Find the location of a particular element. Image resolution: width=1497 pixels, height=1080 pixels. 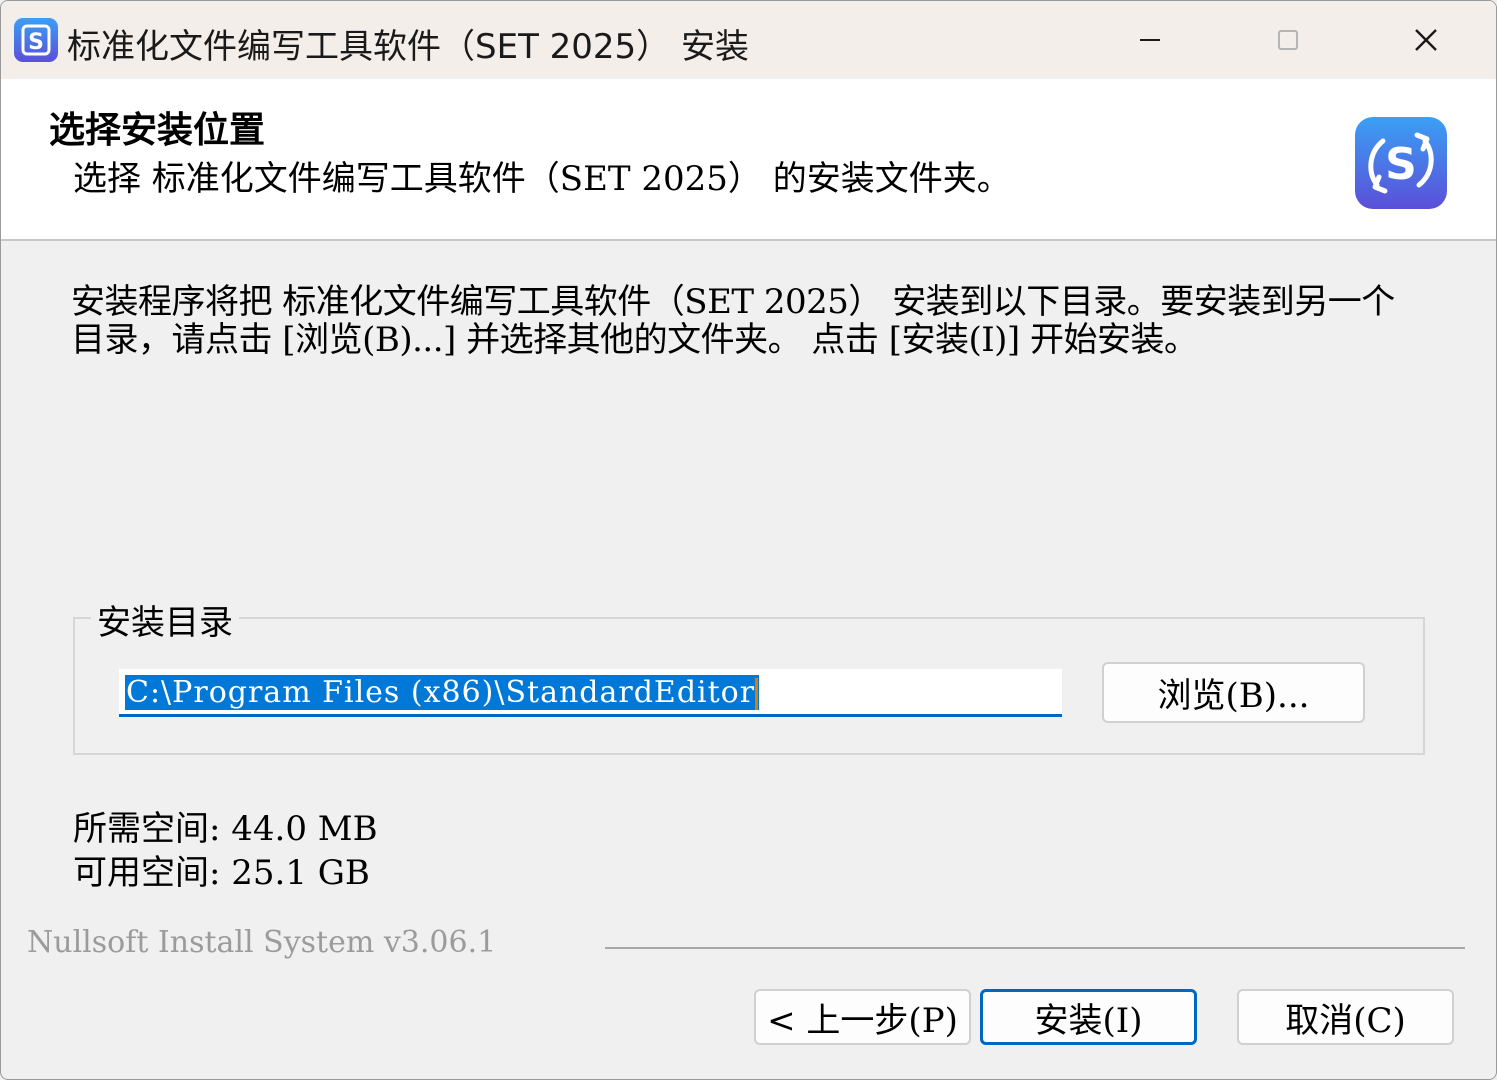

minimize-icon is located at coordinates (1150, 40).